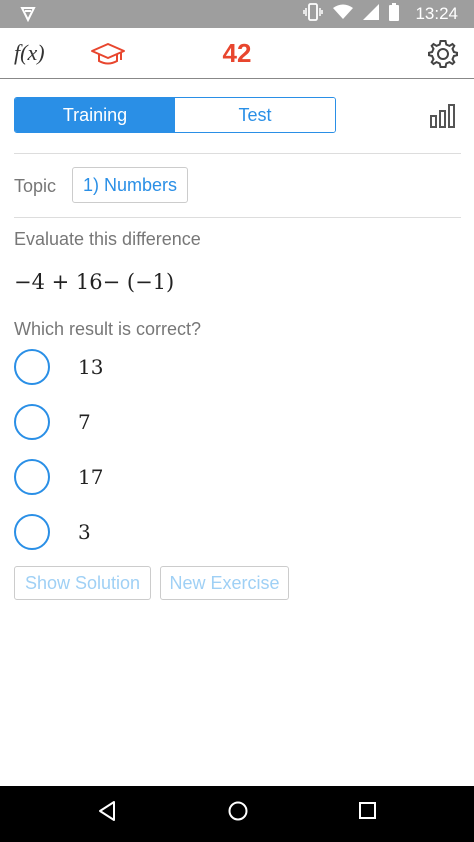 Image resolution: width=474 pixels, height=842 pixels. I want to click on answer-option: 7, so click(52, 422).